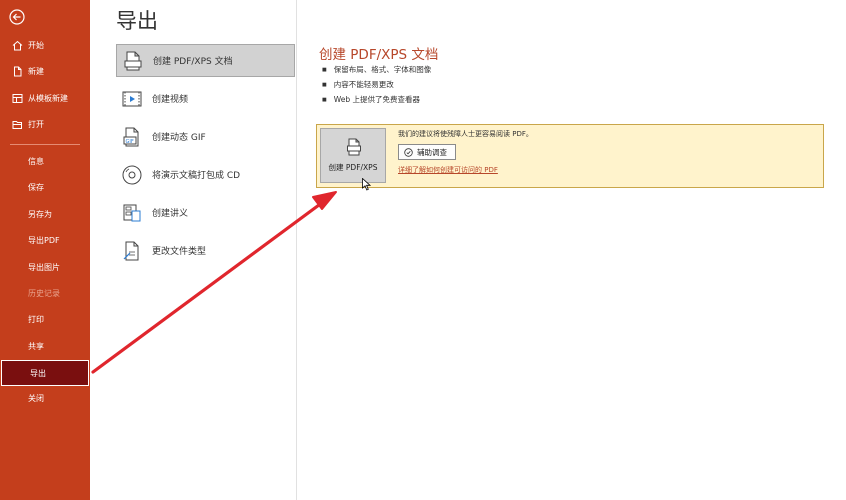 This screenshot has height=500, width=846. I want to click on export-option-label: 创建视频, so click(170, 100).